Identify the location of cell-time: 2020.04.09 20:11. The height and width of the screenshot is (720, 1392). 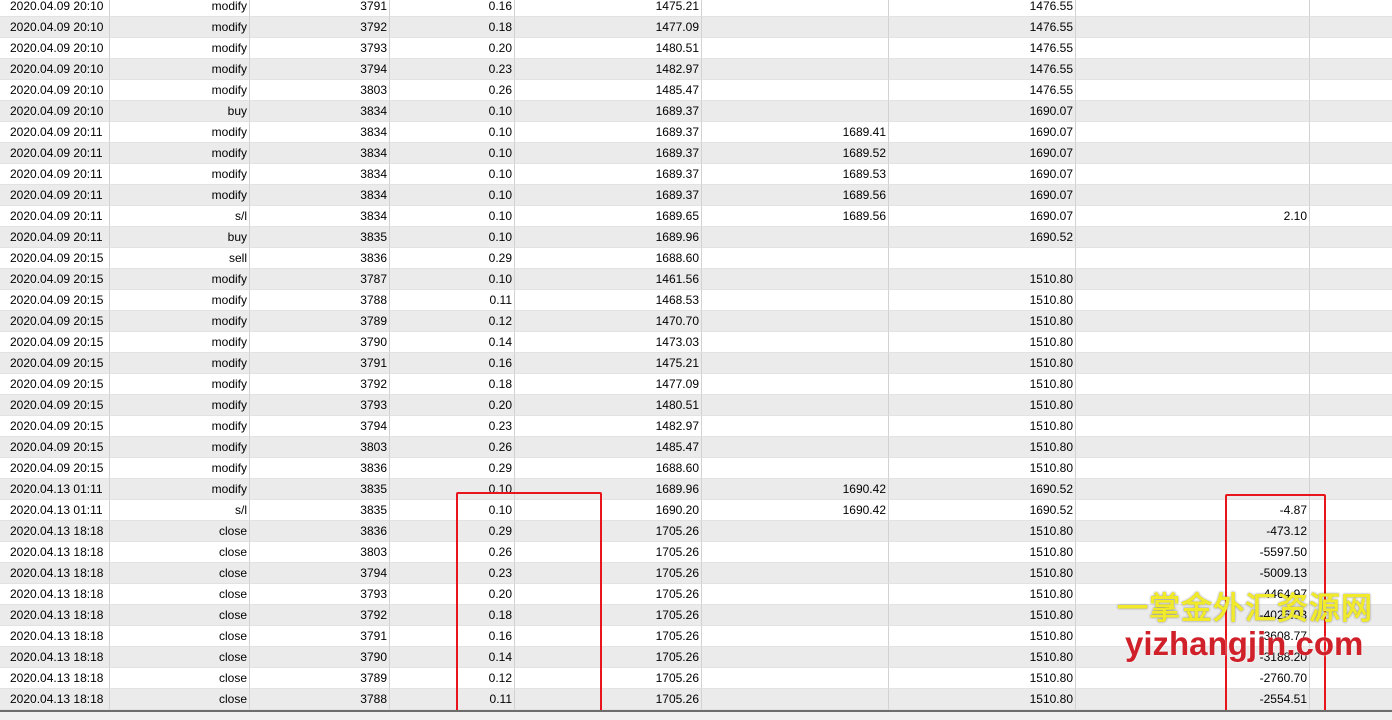
(55, 195).